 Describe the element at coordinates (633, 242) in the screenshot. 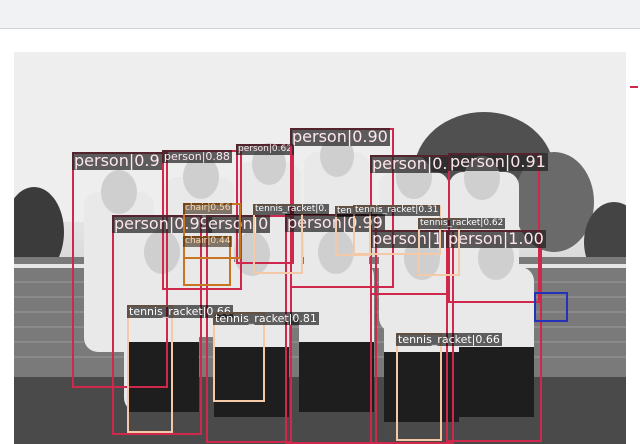

I see `image-right-margin` at that location.